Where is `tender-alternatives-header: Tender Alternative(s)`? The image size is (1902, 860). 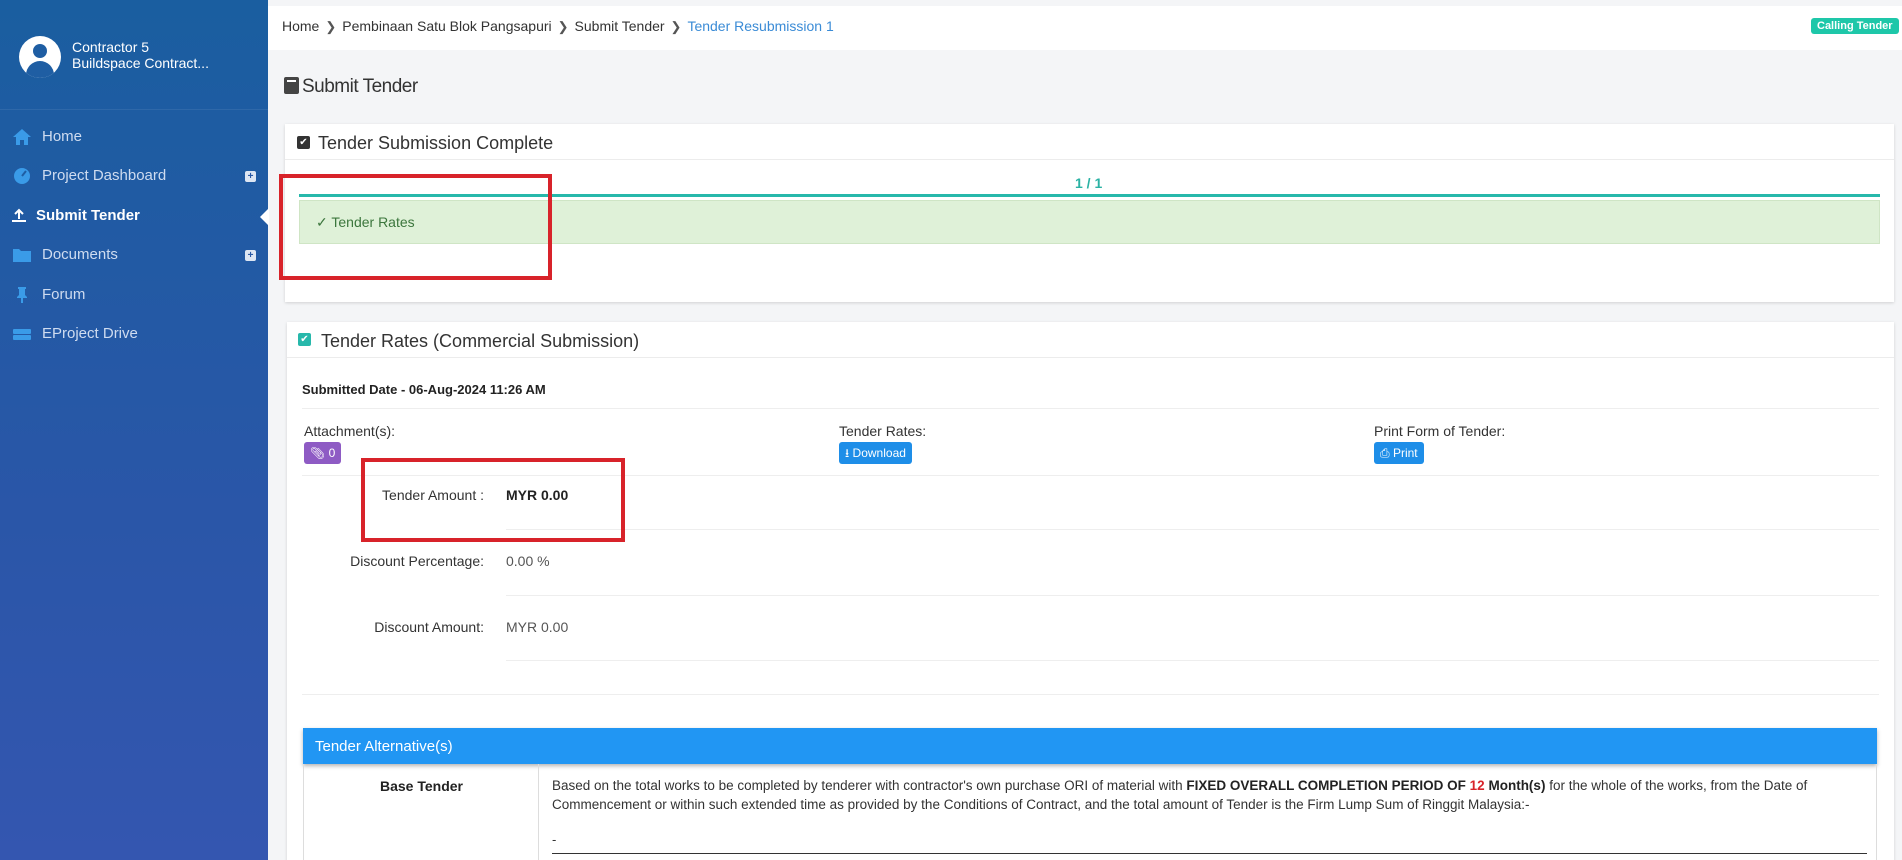
tender-alternatives-header: Tender Alternative(s) is located at coordinates (1090, 746).